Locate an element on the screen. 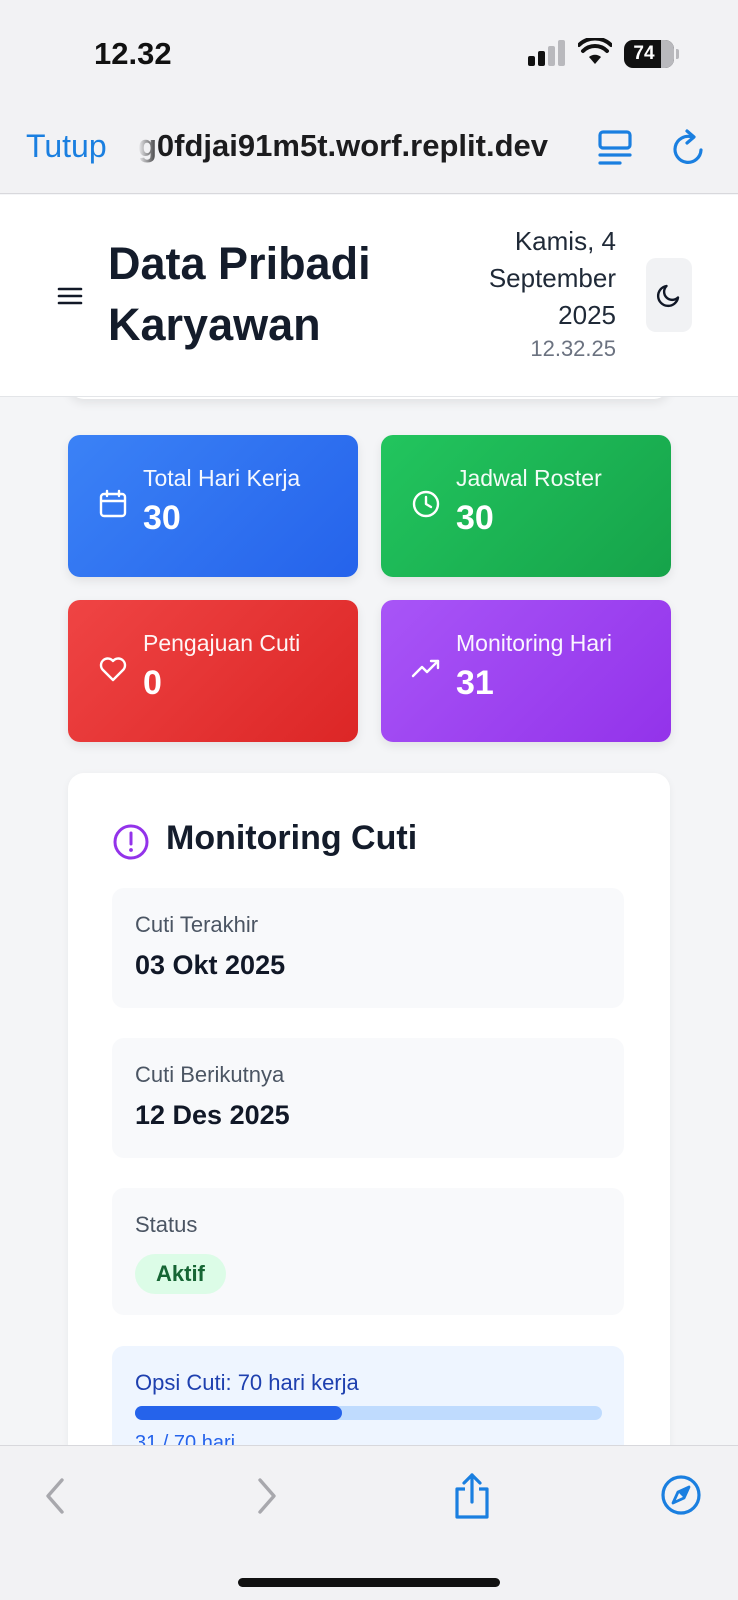 Image resolution: width=738 pixels, height=1600 pixels. leave-option-label: Opsi Cuti: 70 hari kerja is located at coordinates (247, 1382).